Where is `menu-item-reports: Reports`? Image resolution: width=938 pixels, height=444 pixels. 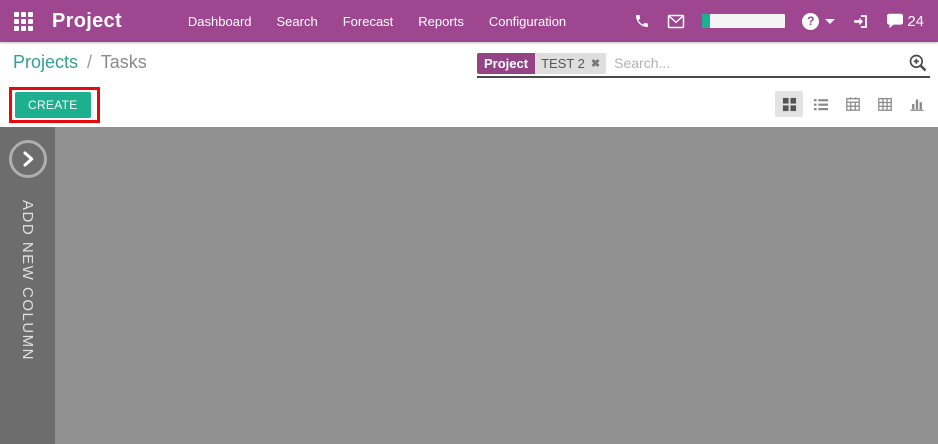 menu-item-reports: Reports is located at coordinates (441, 21).